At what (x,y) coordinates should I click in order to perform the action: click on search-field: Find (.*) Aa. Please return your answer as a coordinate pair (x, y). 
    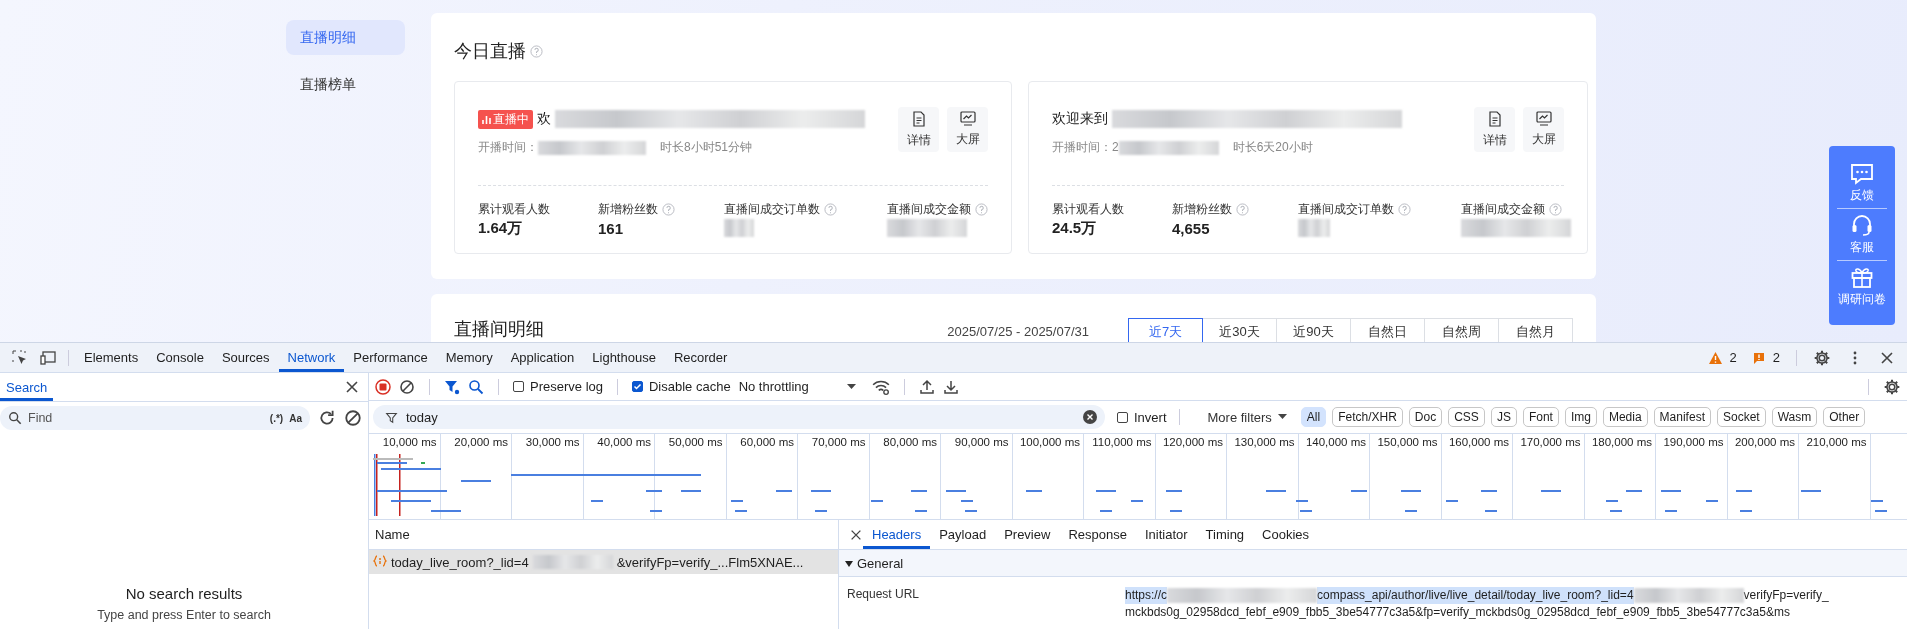
    Looking at the image, I should click on (155, 418).